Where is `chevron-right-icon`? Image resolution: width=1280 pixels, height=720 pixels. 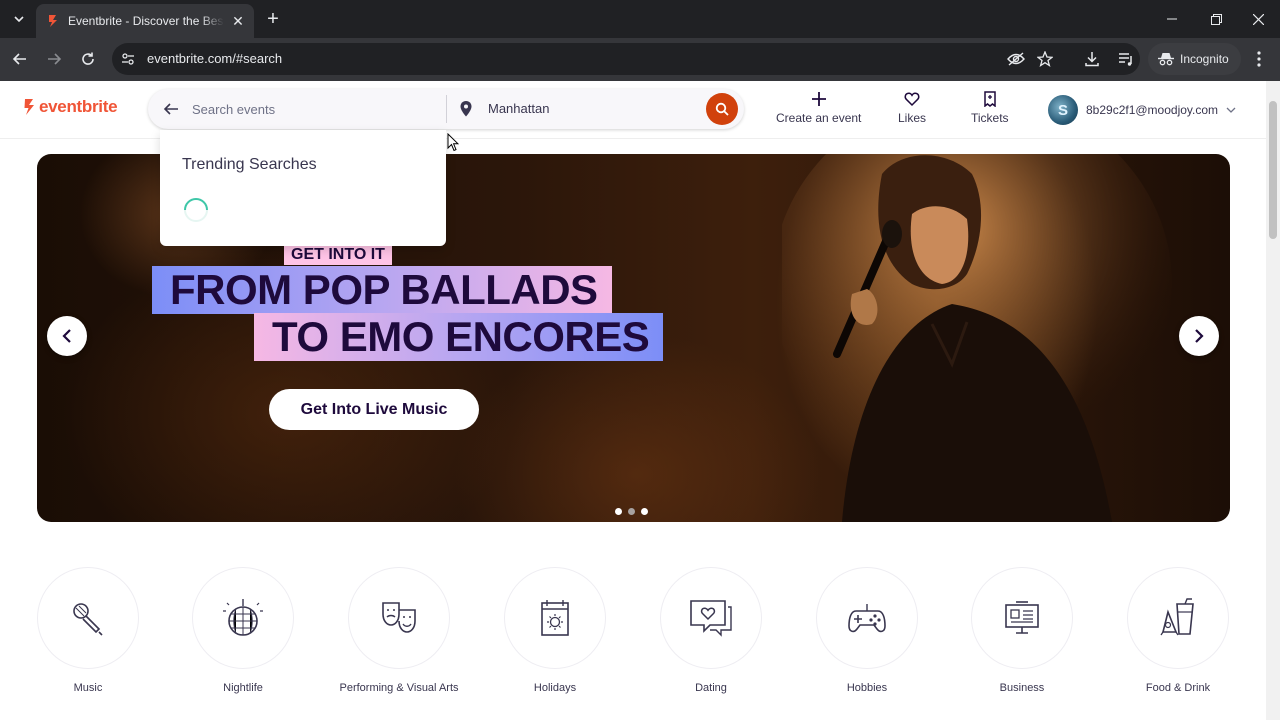 chevron-right-icon is located at coordinates (1199, 336).